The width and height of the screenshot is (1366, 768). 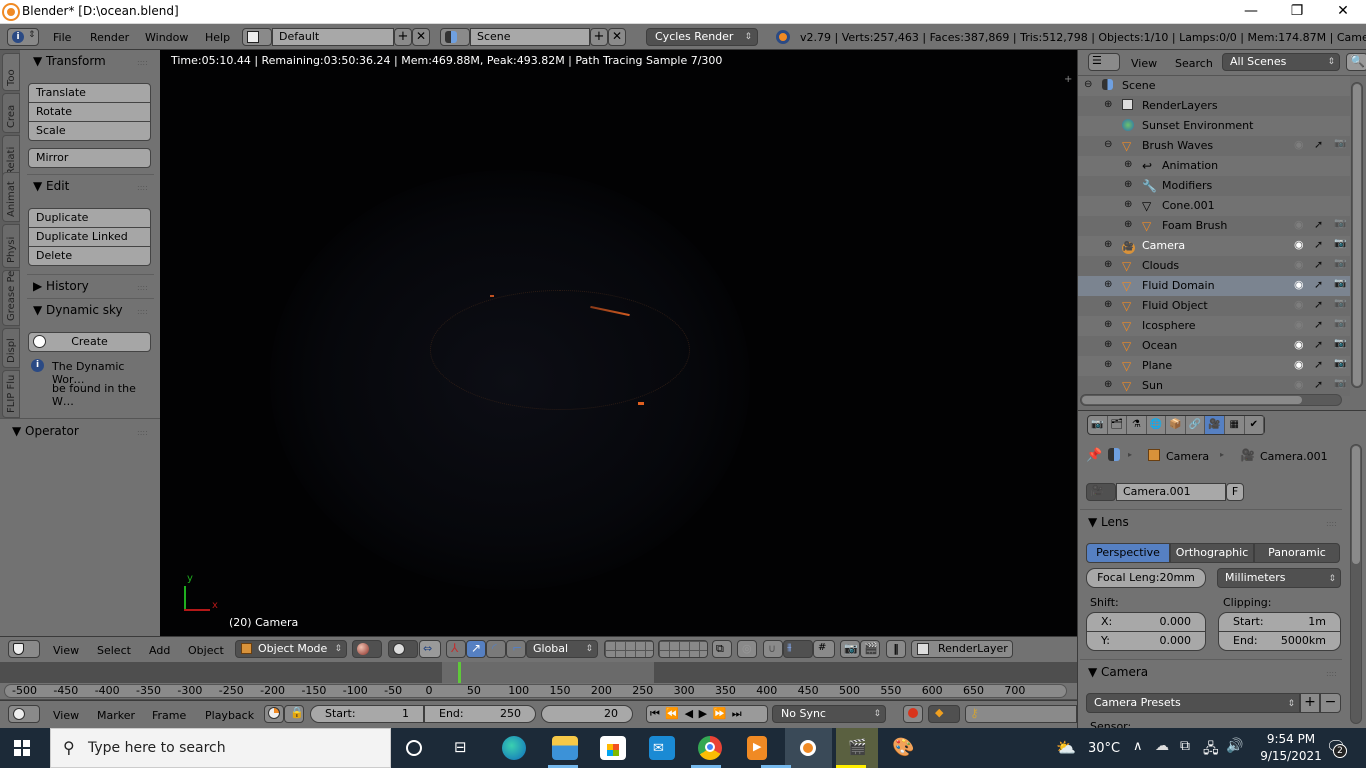 What do you see at coordinates (1214, 126) in the screenshot?
I see `outliner-row-sunset-environment: Sunset Environment` at bounding box center [1214, 126].